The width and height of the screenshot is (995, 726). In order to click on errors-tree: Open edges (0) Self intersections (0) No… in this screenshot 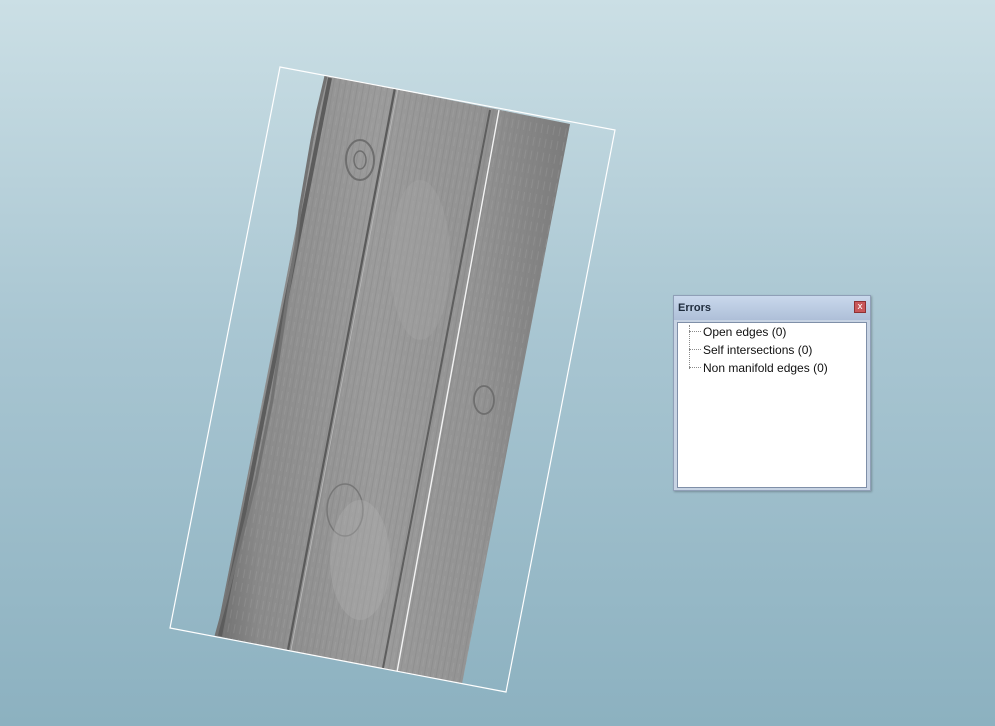, I will do `click(772, 405)`.